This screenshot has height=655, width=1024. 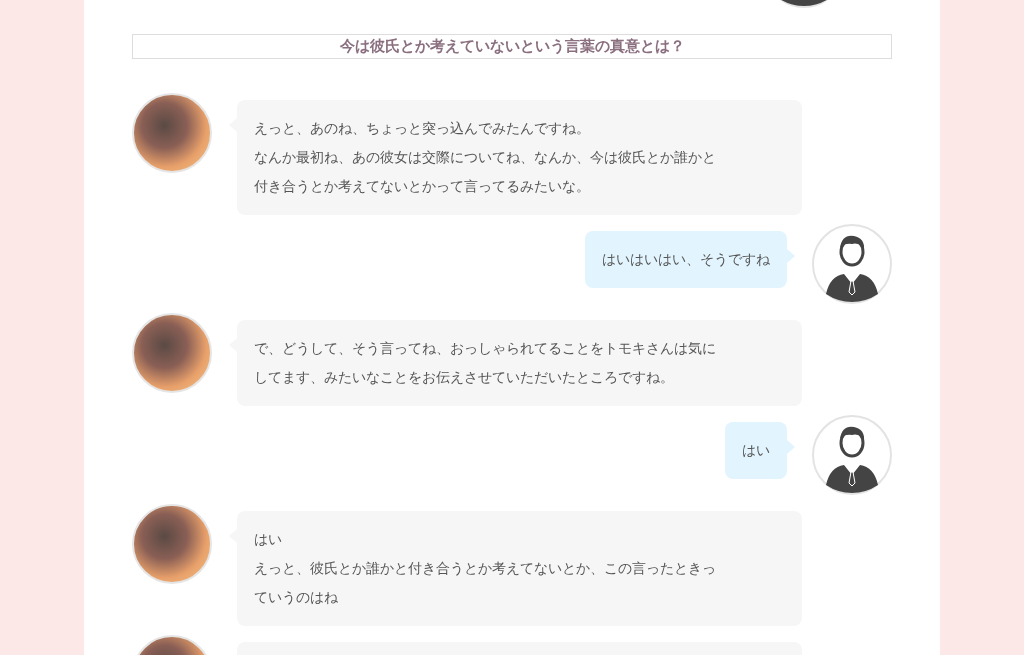 What do you see at coordinates (512, 46) in the screenshot?
I see `section-heading: 今は彼氏とか考えていないという言葉の真意とは？` at bounding box center [512, 46].